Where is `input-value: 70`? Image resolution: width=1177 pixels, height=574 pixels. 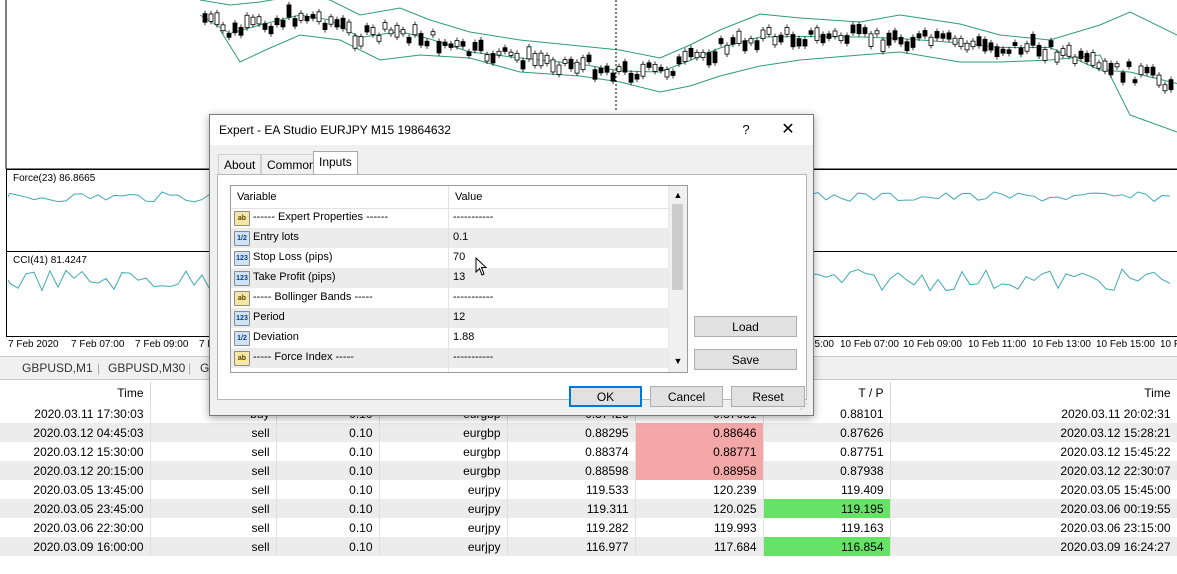 input-value: 70 is located at coordinates (459, 257).